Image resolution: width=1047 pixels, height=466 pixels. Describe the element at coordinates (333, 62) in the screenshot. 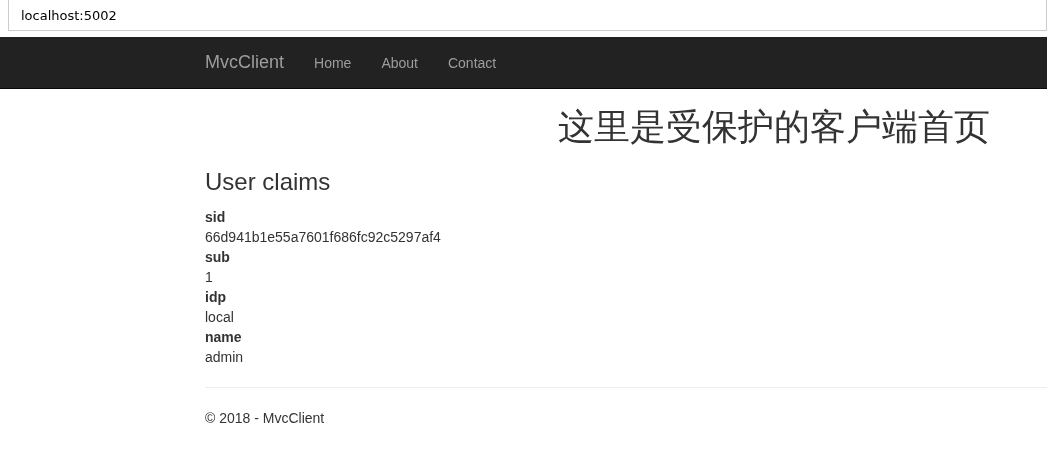

I see `nav-link: Home` at that location.